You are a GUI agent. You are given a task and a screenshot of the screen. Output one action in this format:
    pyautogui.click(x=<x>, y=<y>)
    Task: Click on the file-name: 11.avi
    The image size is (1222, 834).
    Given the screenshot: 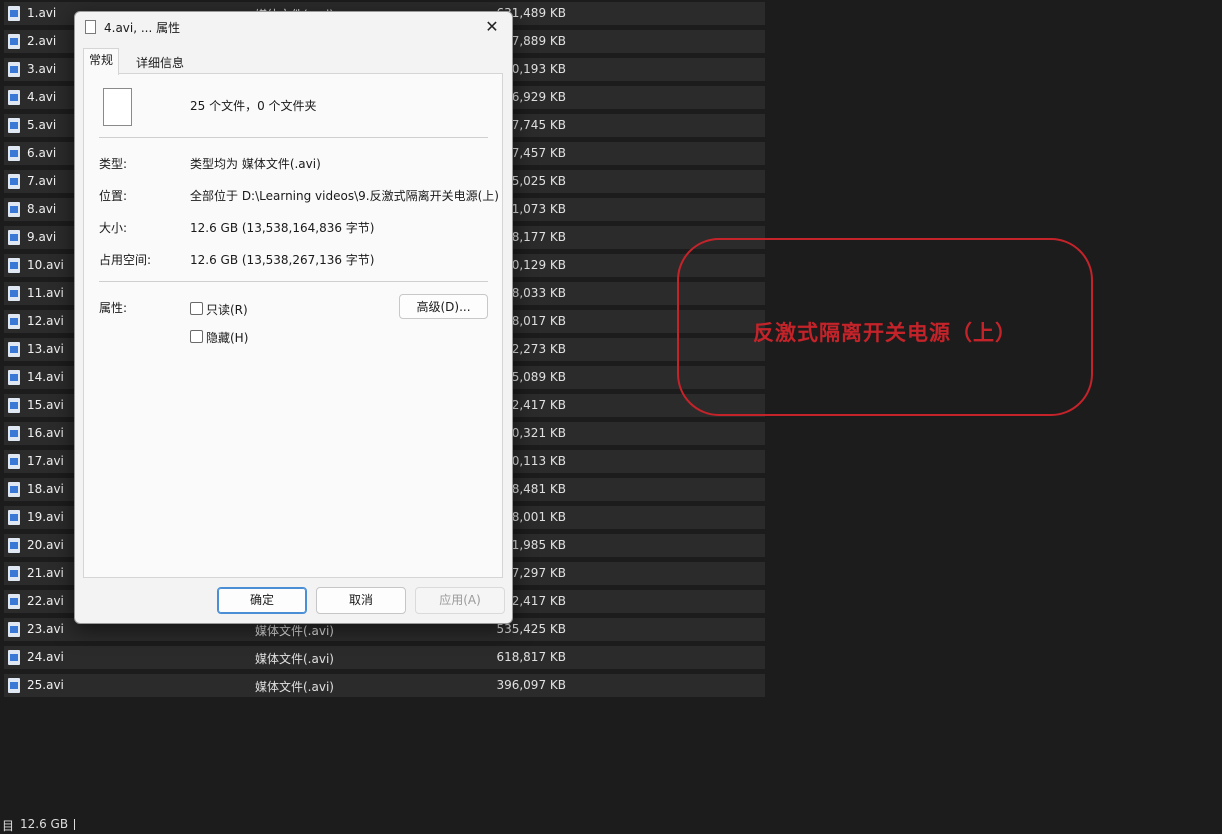 What is the action you would take?
    pyautogui.click(x=45, y=293)
    